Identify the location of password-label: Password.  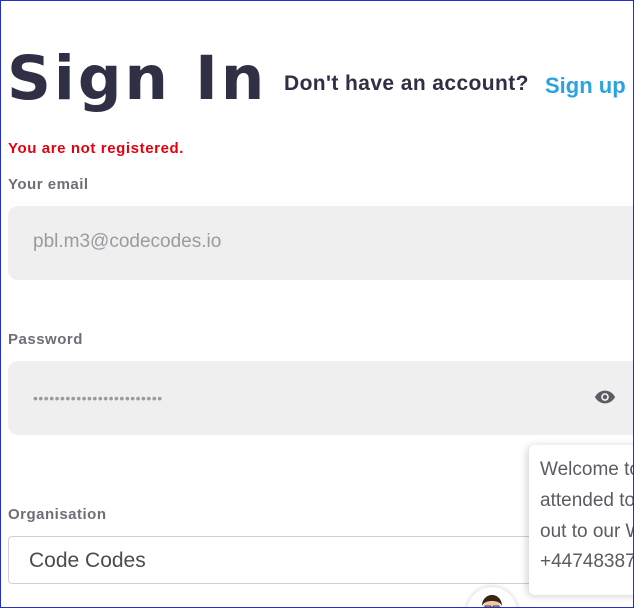
(45, 339).